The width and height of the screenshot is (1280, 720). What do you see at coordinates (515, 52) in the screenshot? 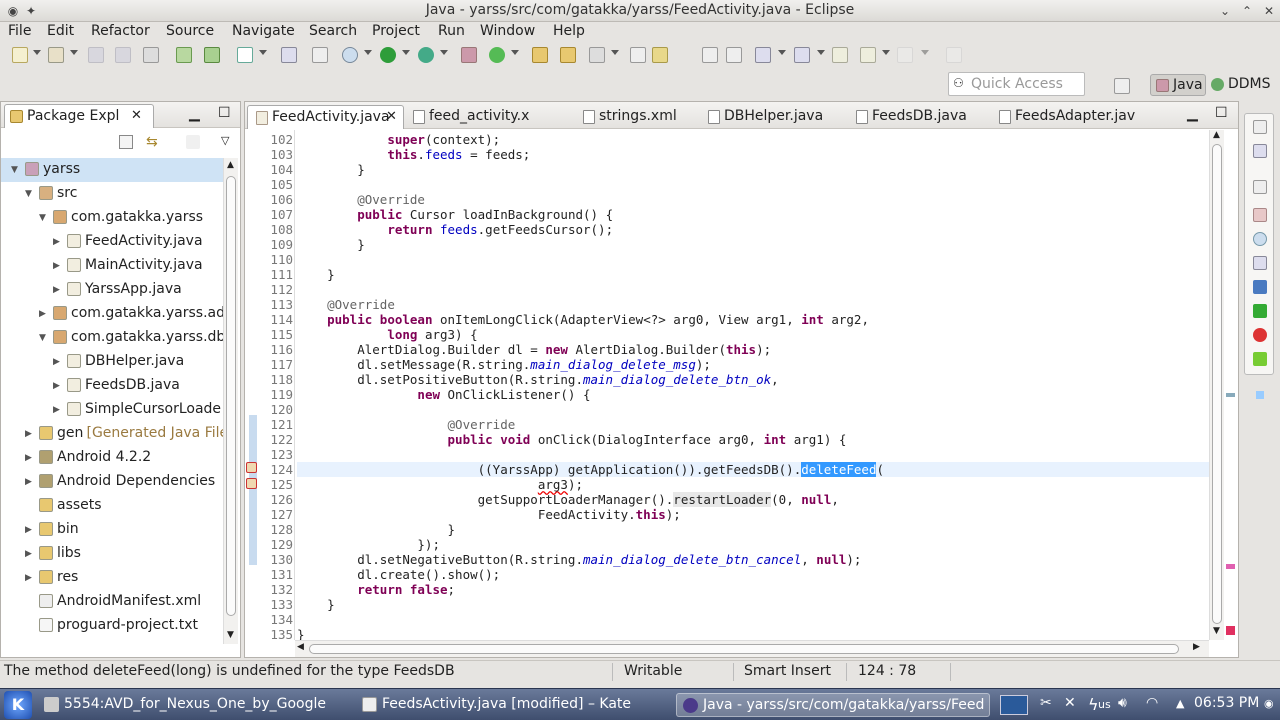
I see `class-dropdown-icon` at bounding box center [515, 52].